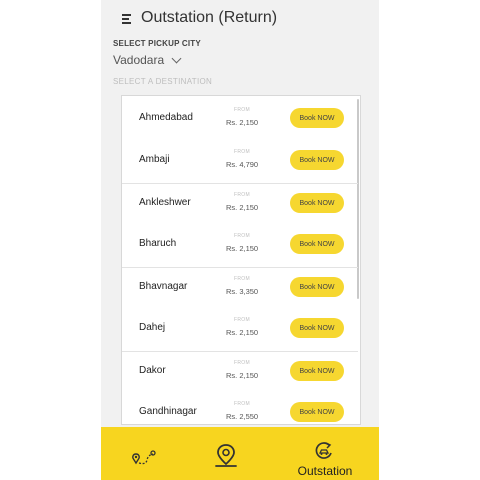 The image size is (480, 480). Describe the element at coordinates (158, 243) in the screenshot. I see `destination-name: Bharuch` at that location.